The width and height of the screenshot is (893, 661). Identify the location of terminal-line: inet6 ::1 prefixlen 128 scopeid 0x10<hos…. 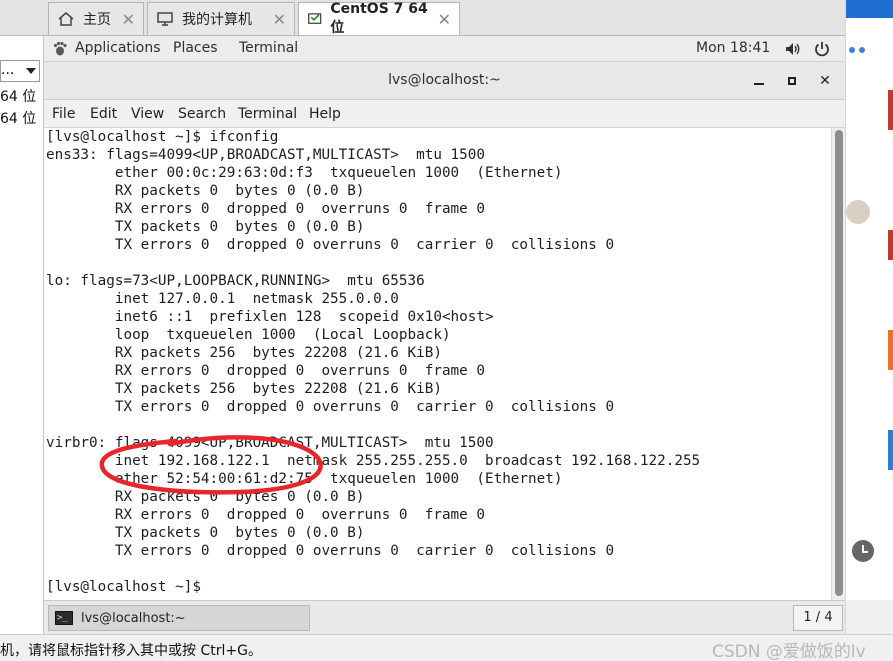
(270, 317).